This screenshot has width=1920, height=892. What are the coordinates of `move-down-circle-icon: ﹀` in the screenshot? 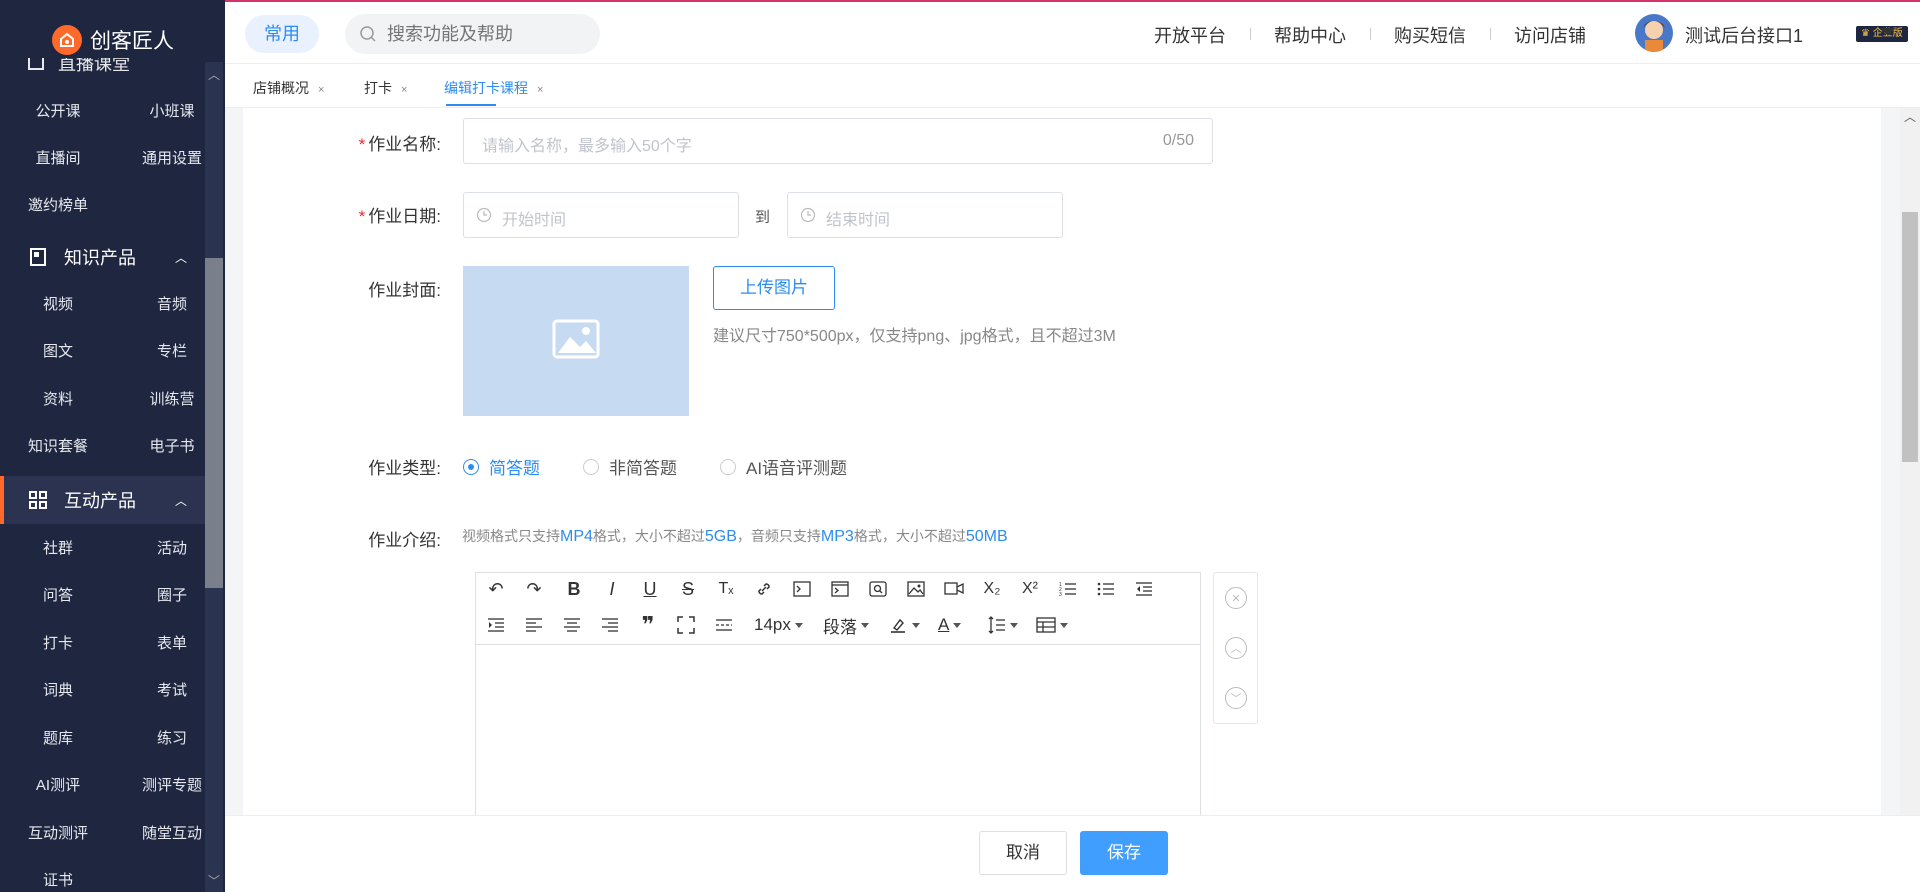 It's located at (1236, 698).